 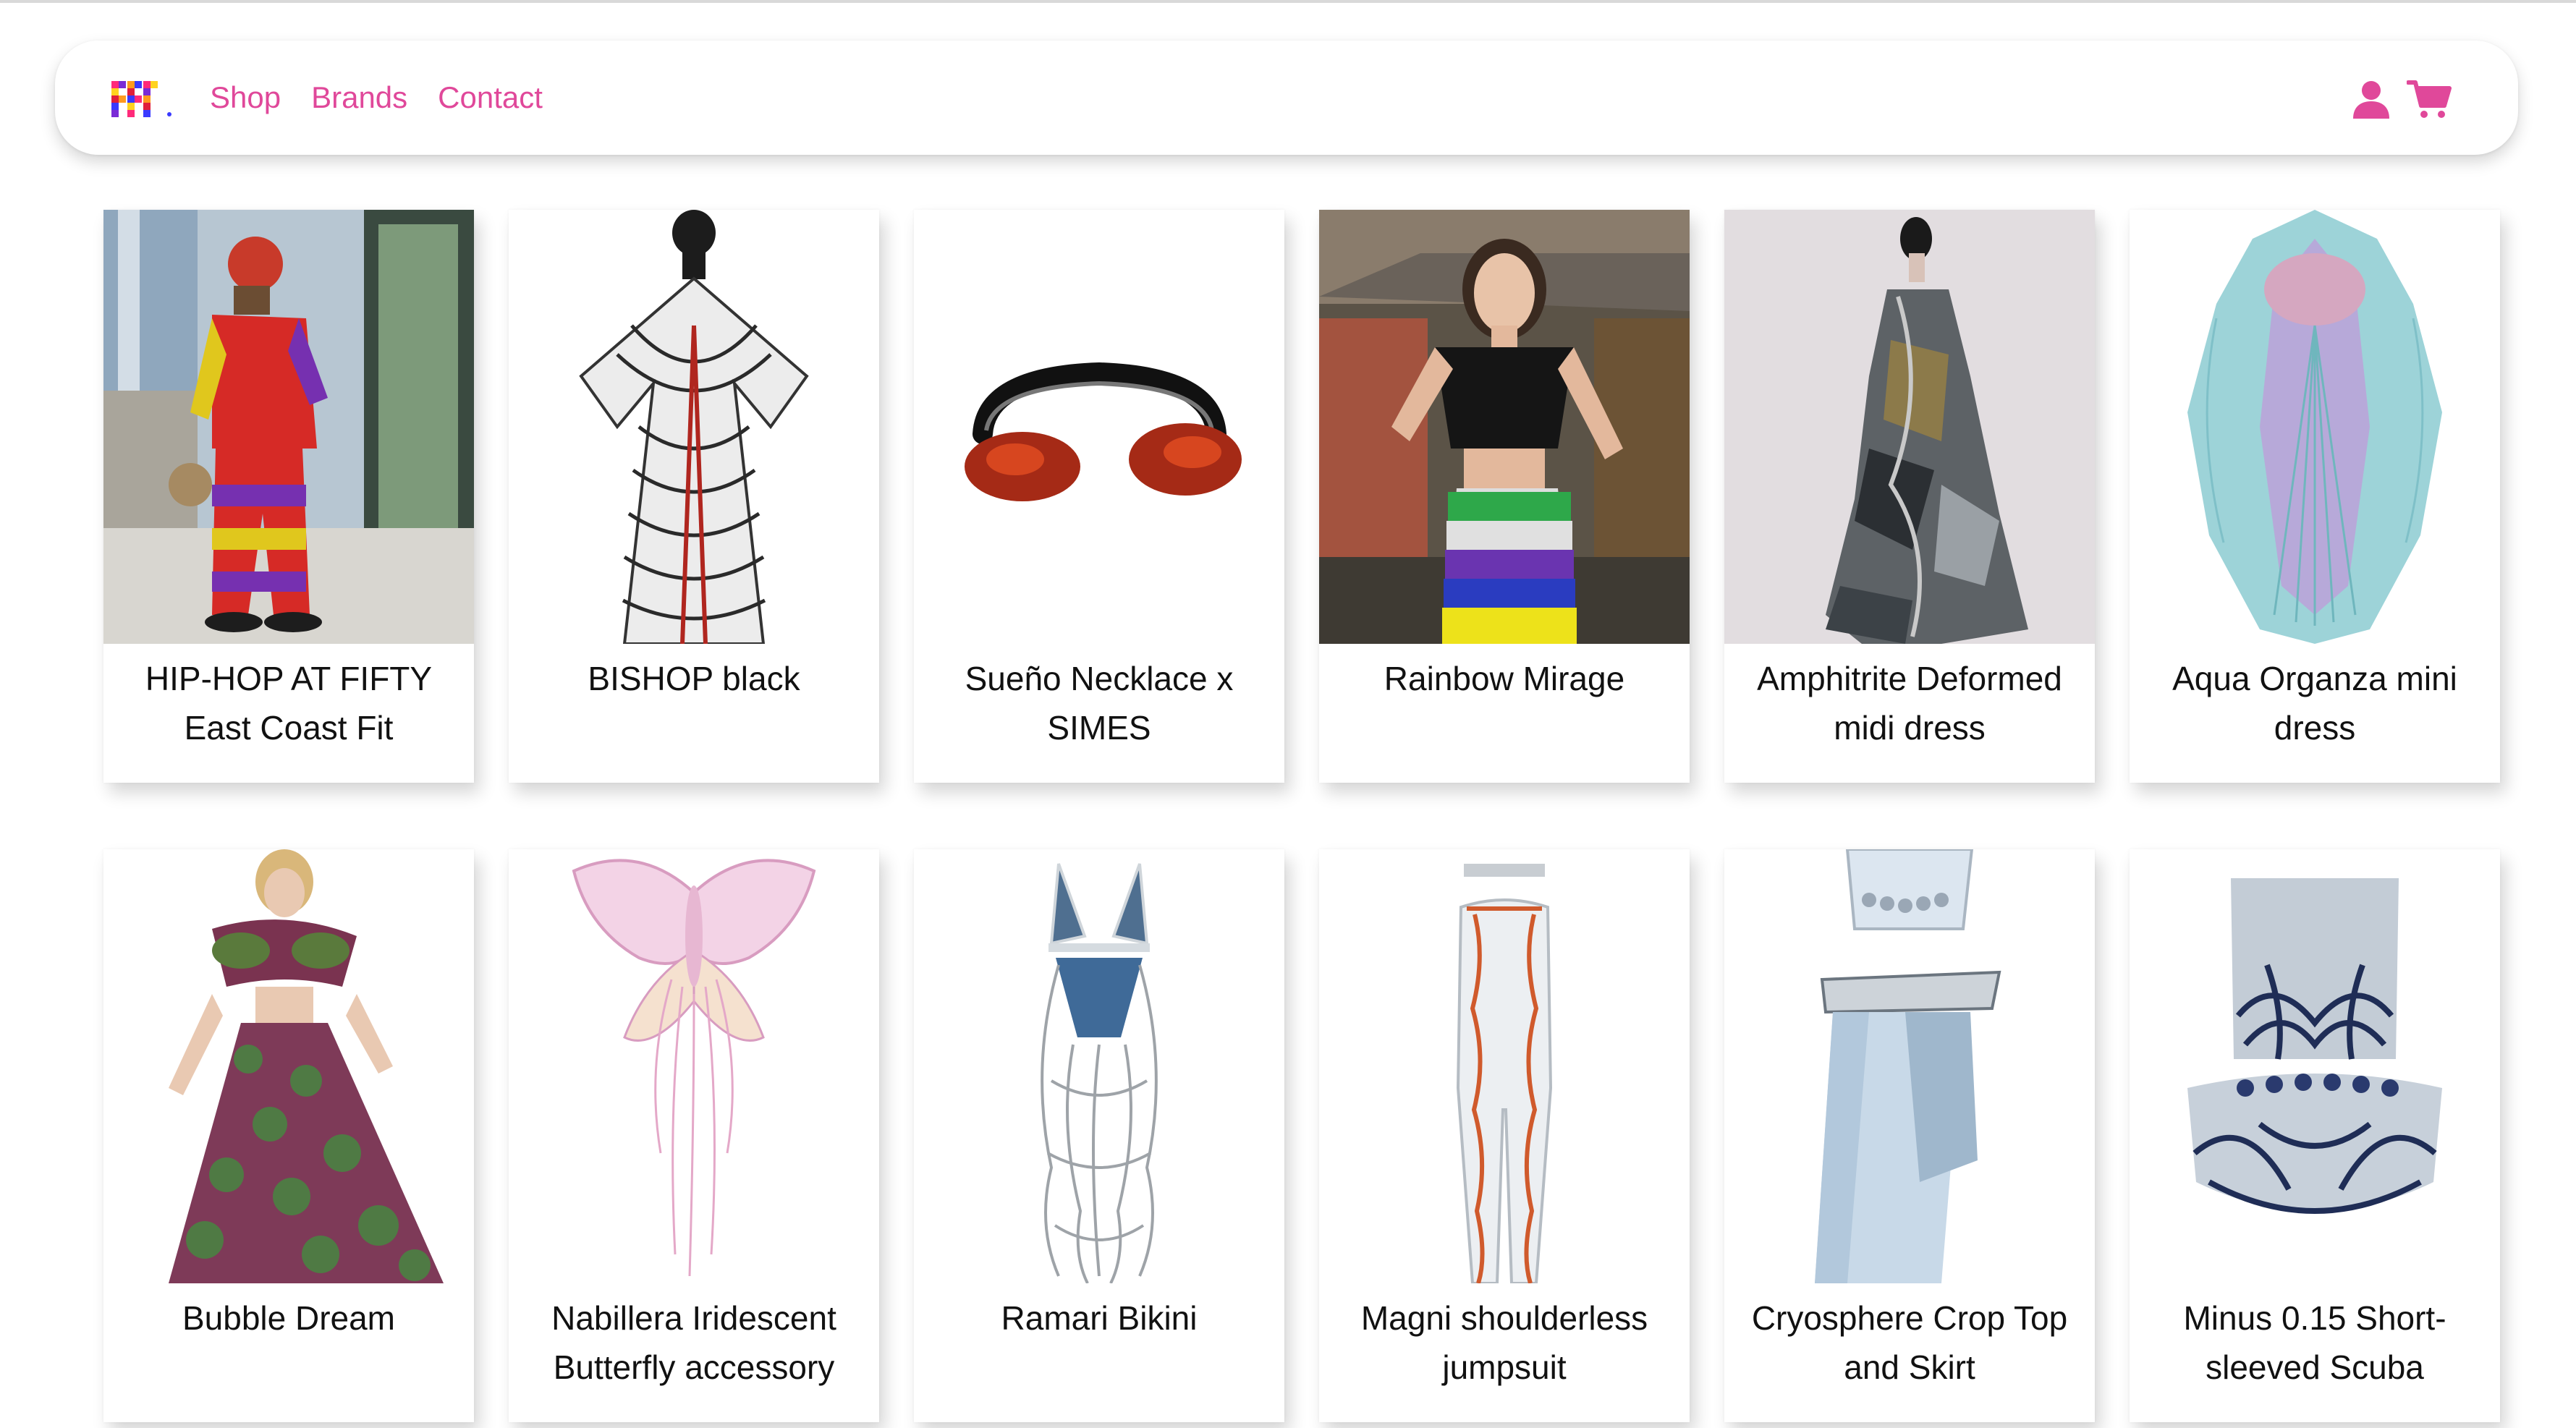 I want to click on product-card: Nabillera Iridescent Butterfly accessory, so click(x=694, y=1136).